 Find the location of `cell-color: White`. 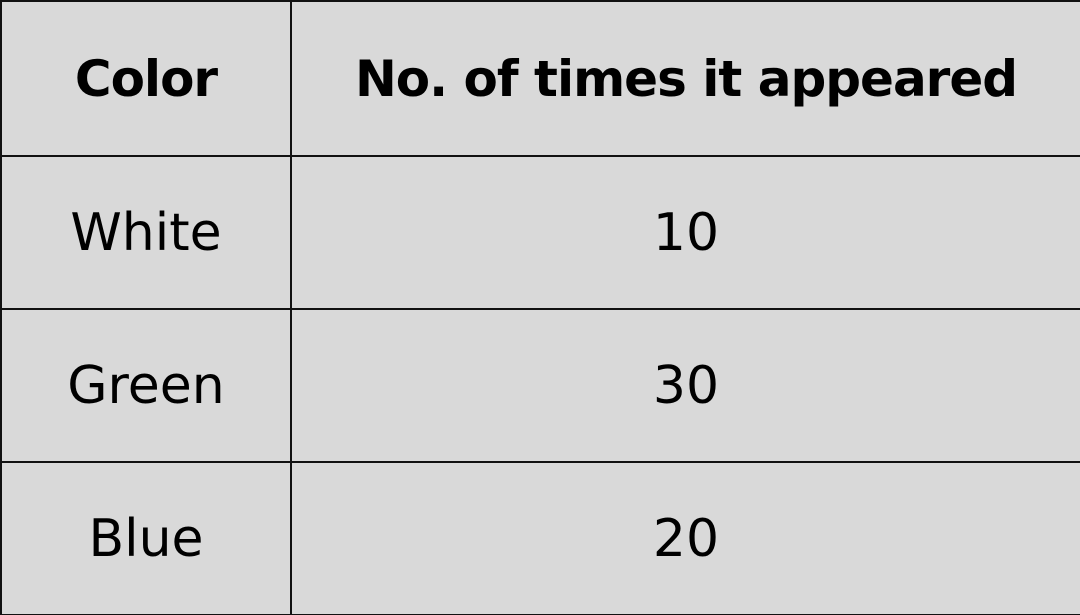

cell-color: White is located at coordinates (146, 232).